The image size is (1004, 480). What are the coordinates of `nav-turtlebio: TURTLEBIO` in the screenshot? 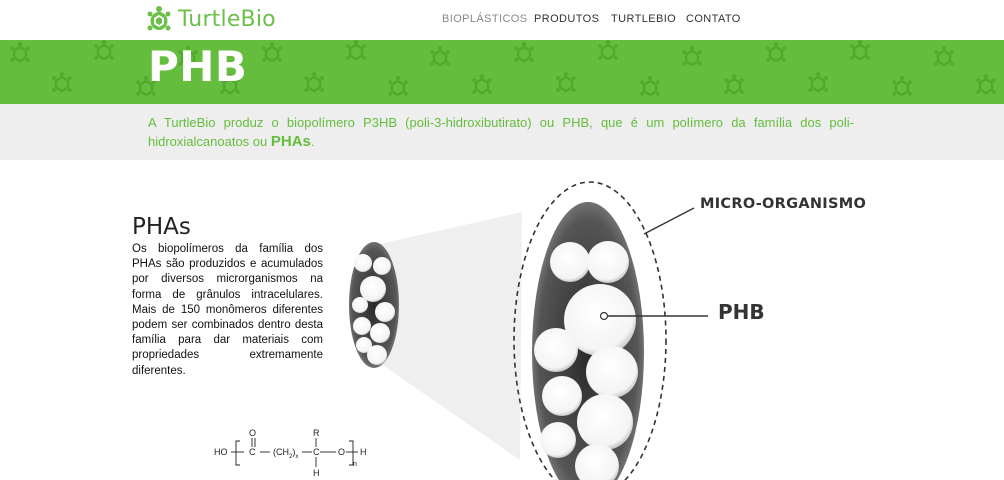 It's located at (643, 19).